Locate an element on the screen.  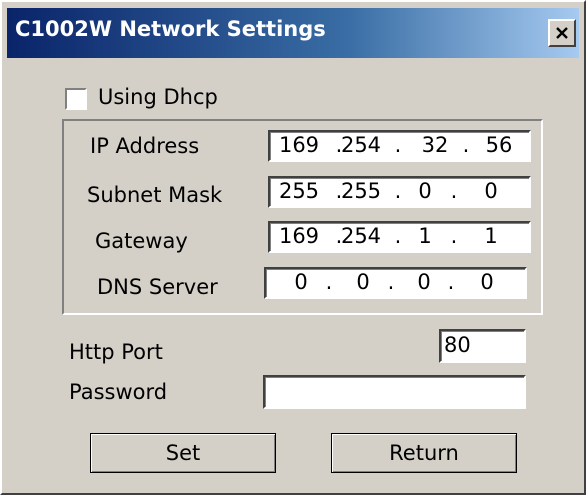
title-bar: C1002W Network Settings is located at coordinates (293, 33).